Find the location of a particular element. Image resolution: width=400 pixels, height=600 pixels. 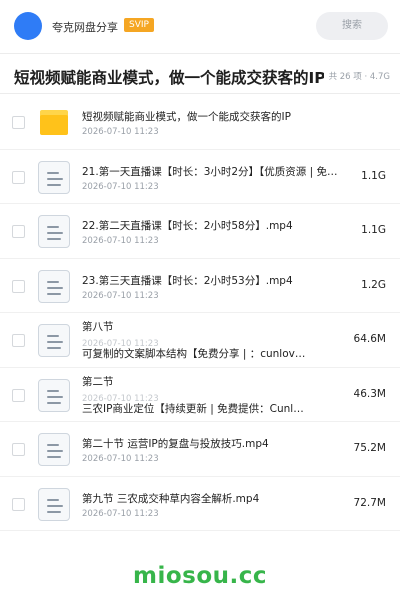

header: 夸克网盘分享 SVIP 搜索 is located at coordinates (200, 26).